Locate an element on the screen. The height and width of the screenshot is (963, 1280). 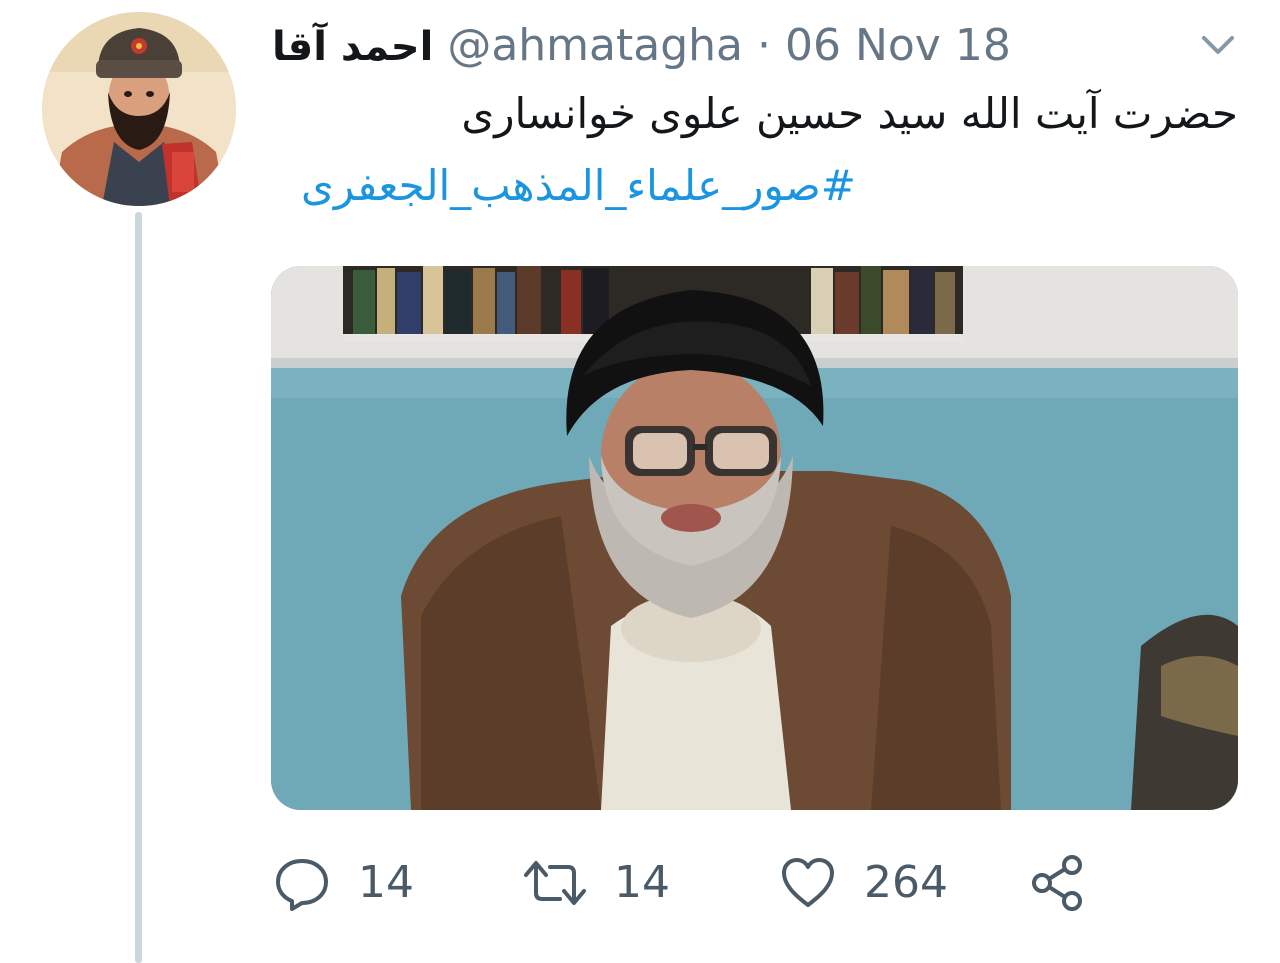
retweet-button: 14 is located at coordinates (596, 883).